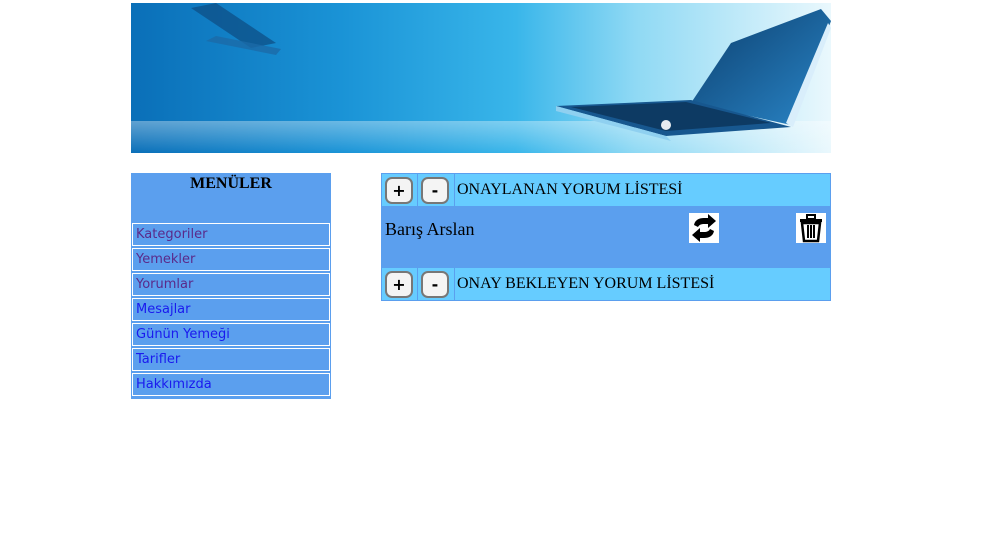 The image size is (988, 552). Describe the element at coordinates (174, 384) in the screenshot. I see `menu-item-label: Hakkımızda` at that location.